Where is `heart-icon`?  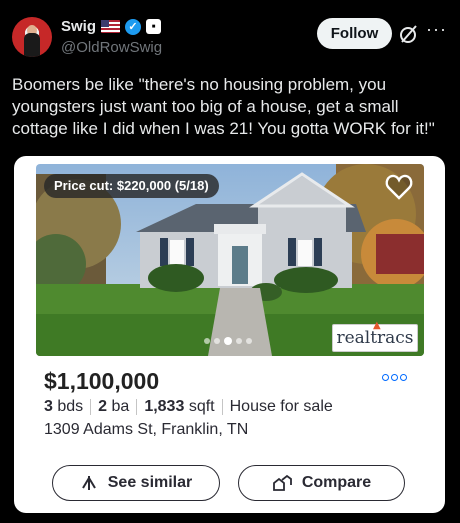 heart-icon is located at coordinates (399, 187).